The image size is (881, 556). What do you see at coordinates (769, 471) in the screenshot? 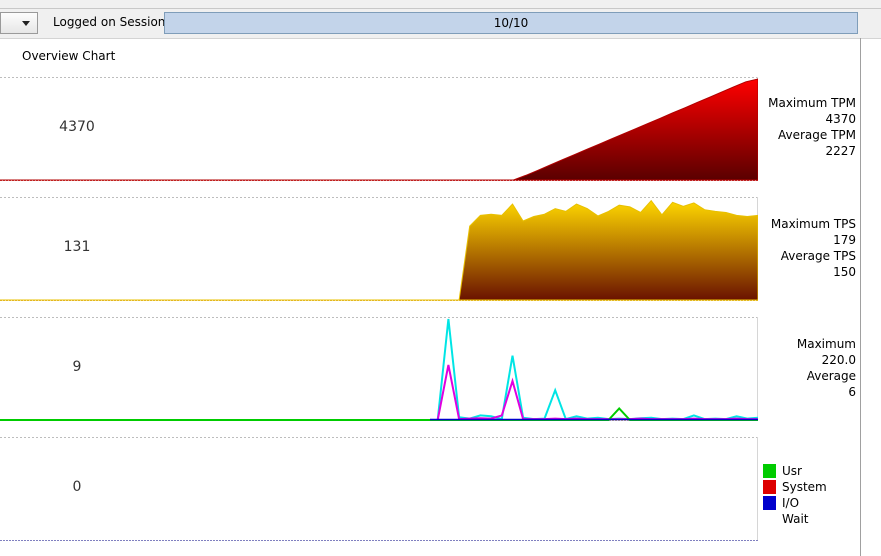
I see `usr-color-swatch` at bounding box center [769, 471].